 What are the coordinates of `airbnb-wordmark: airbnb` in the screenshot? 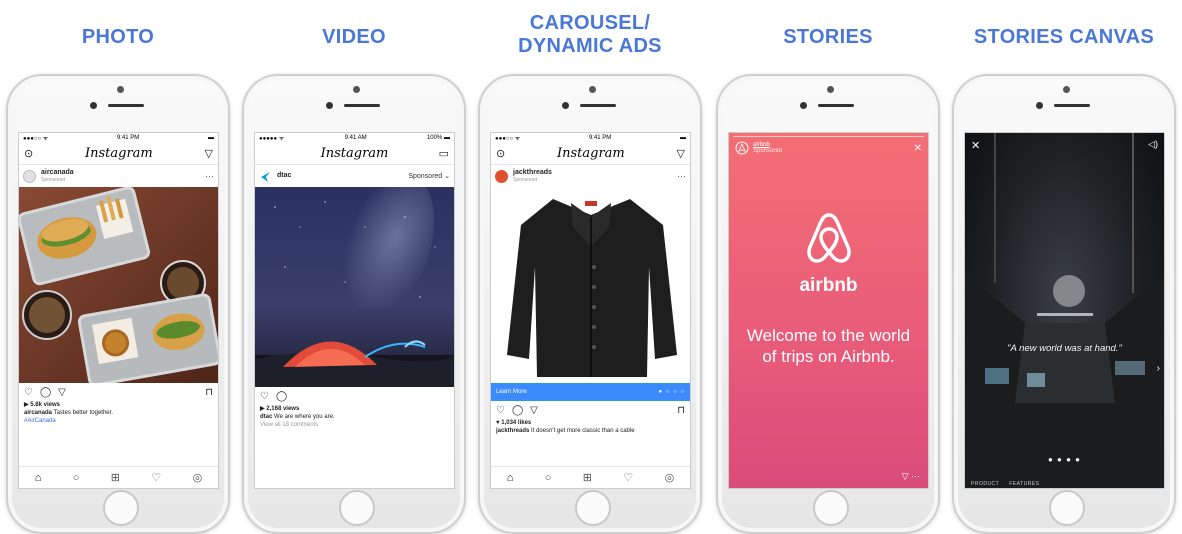 It's located at (828, 285).